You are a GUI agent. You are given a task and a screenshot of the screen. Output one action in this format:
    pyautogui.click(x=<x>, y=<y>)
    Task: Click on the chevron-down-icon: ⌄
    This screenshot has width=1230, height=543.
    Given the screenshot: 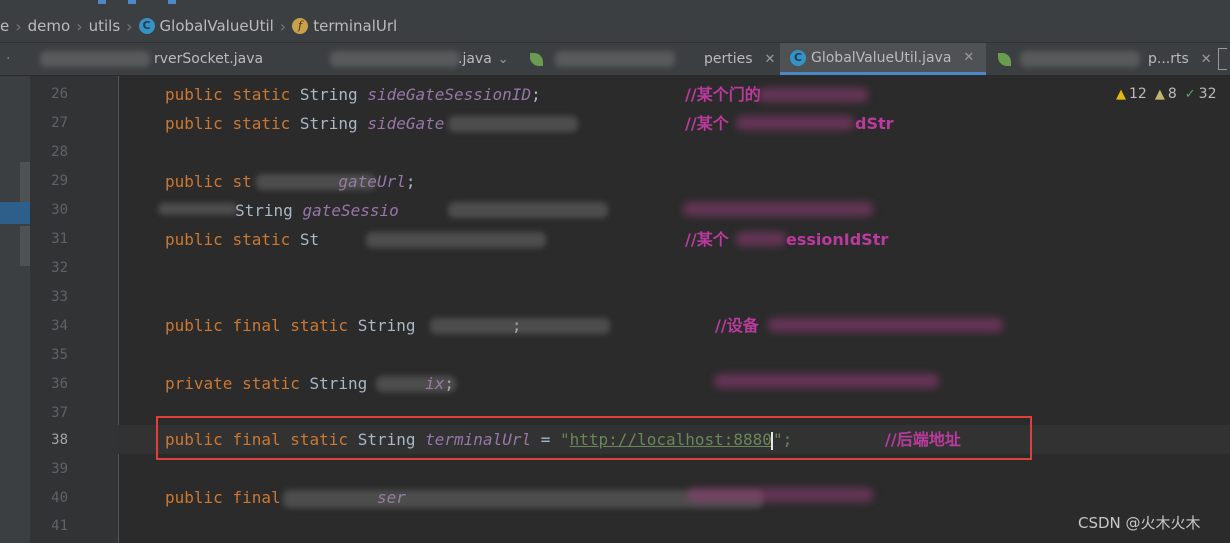 What is the action you would take?
    pyautogui.click(x=503, y=59)
    